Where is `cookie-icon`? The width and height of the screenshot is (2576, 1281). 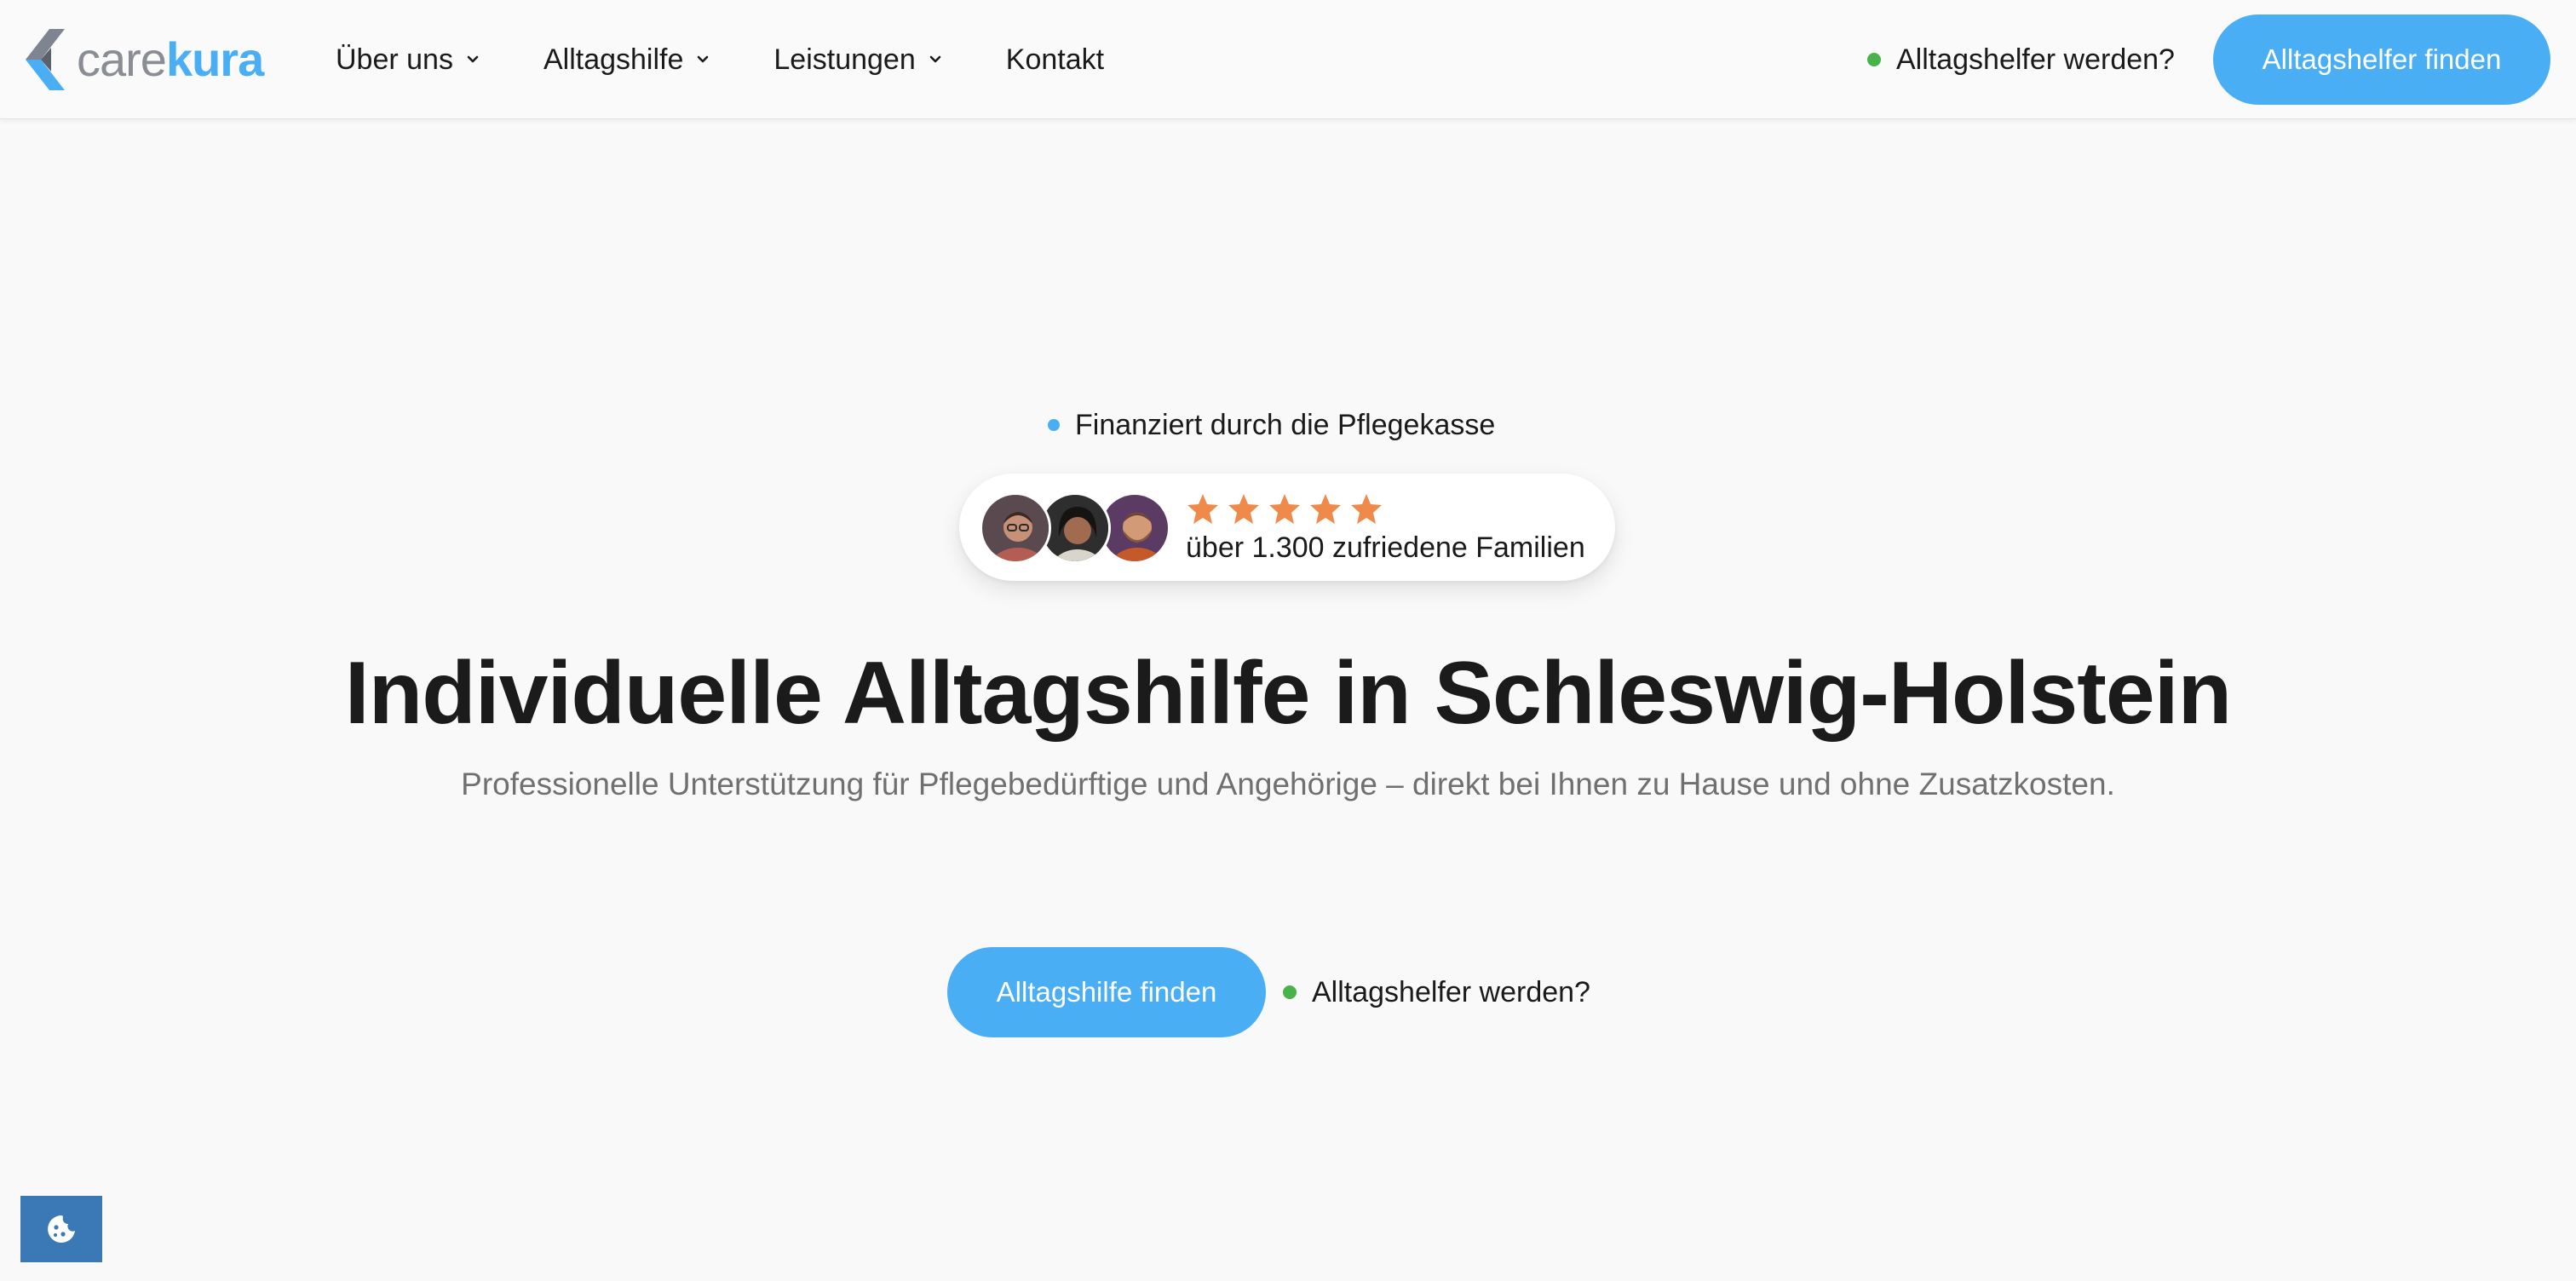 cookie-icon is located at coordinates (61, 1229).